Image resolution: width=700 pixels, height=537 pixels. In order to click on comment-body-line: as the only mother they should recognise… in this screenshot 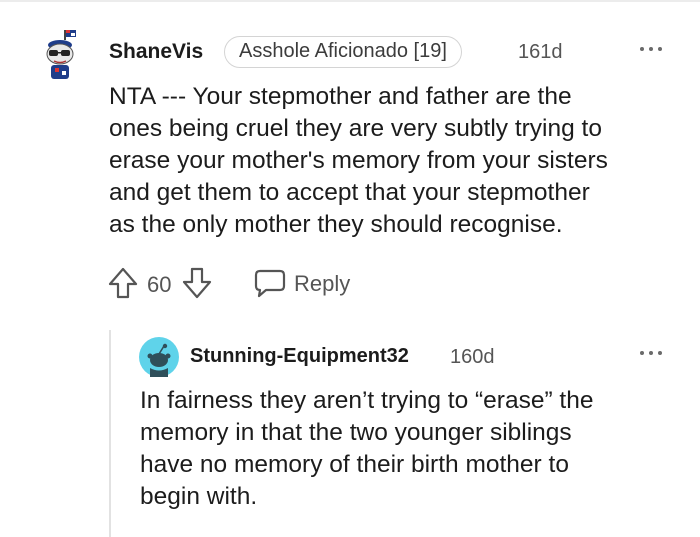, I will do `click(336, 224)`.